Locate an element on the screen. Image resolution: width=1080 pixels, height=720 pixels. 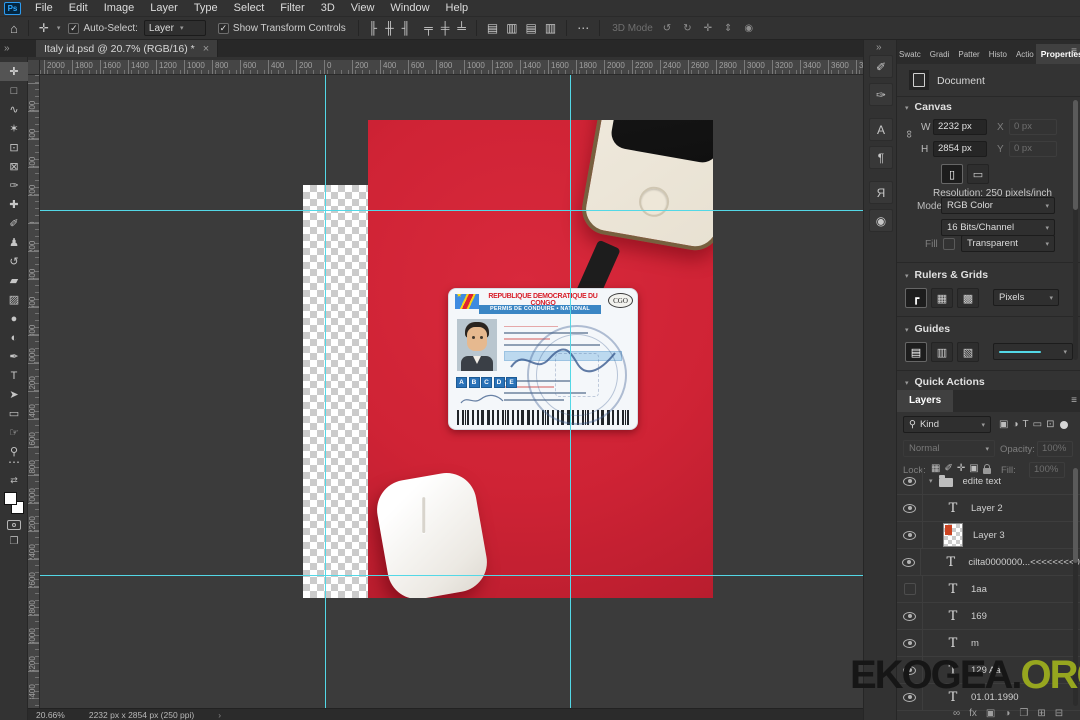
3d-mode-icon: ✛ is located at coordinates (708, 28).